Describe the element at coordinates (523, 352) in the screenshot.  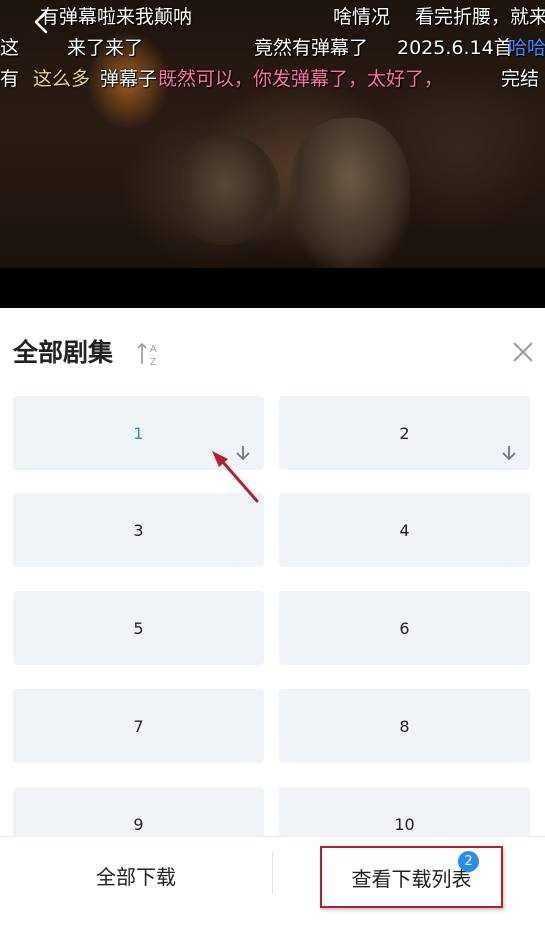
I see `close-icon` at that location.